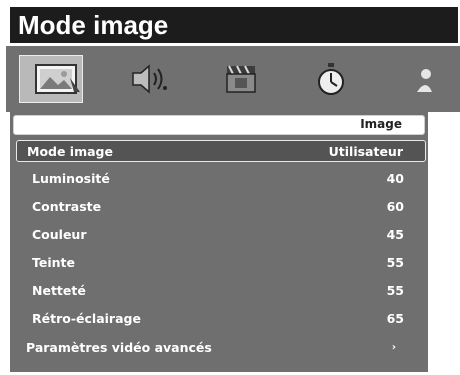 Image resolution: width=460 pixels, height=375 pixels. I want to click on timer-icon, so click(331, 79).